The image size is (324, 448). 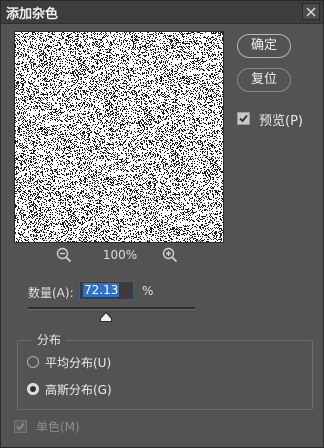 What do you see at coordinates (33, 362) in the screenshot?
I see `uniform-radio` at bounding box center [33, 362].